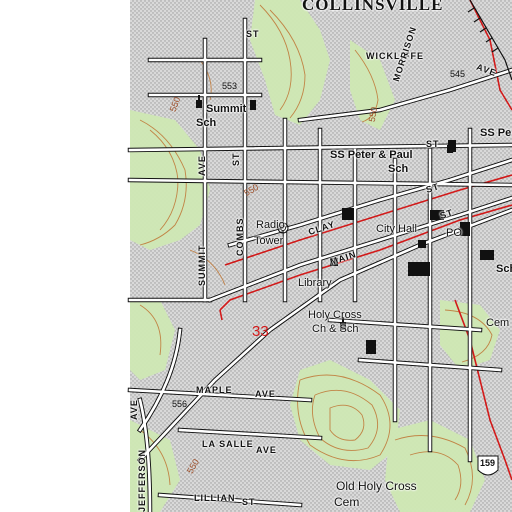 This screenshot has height=512, width=512. I want to click on street-label-top-st: ST, so click(253, 34).